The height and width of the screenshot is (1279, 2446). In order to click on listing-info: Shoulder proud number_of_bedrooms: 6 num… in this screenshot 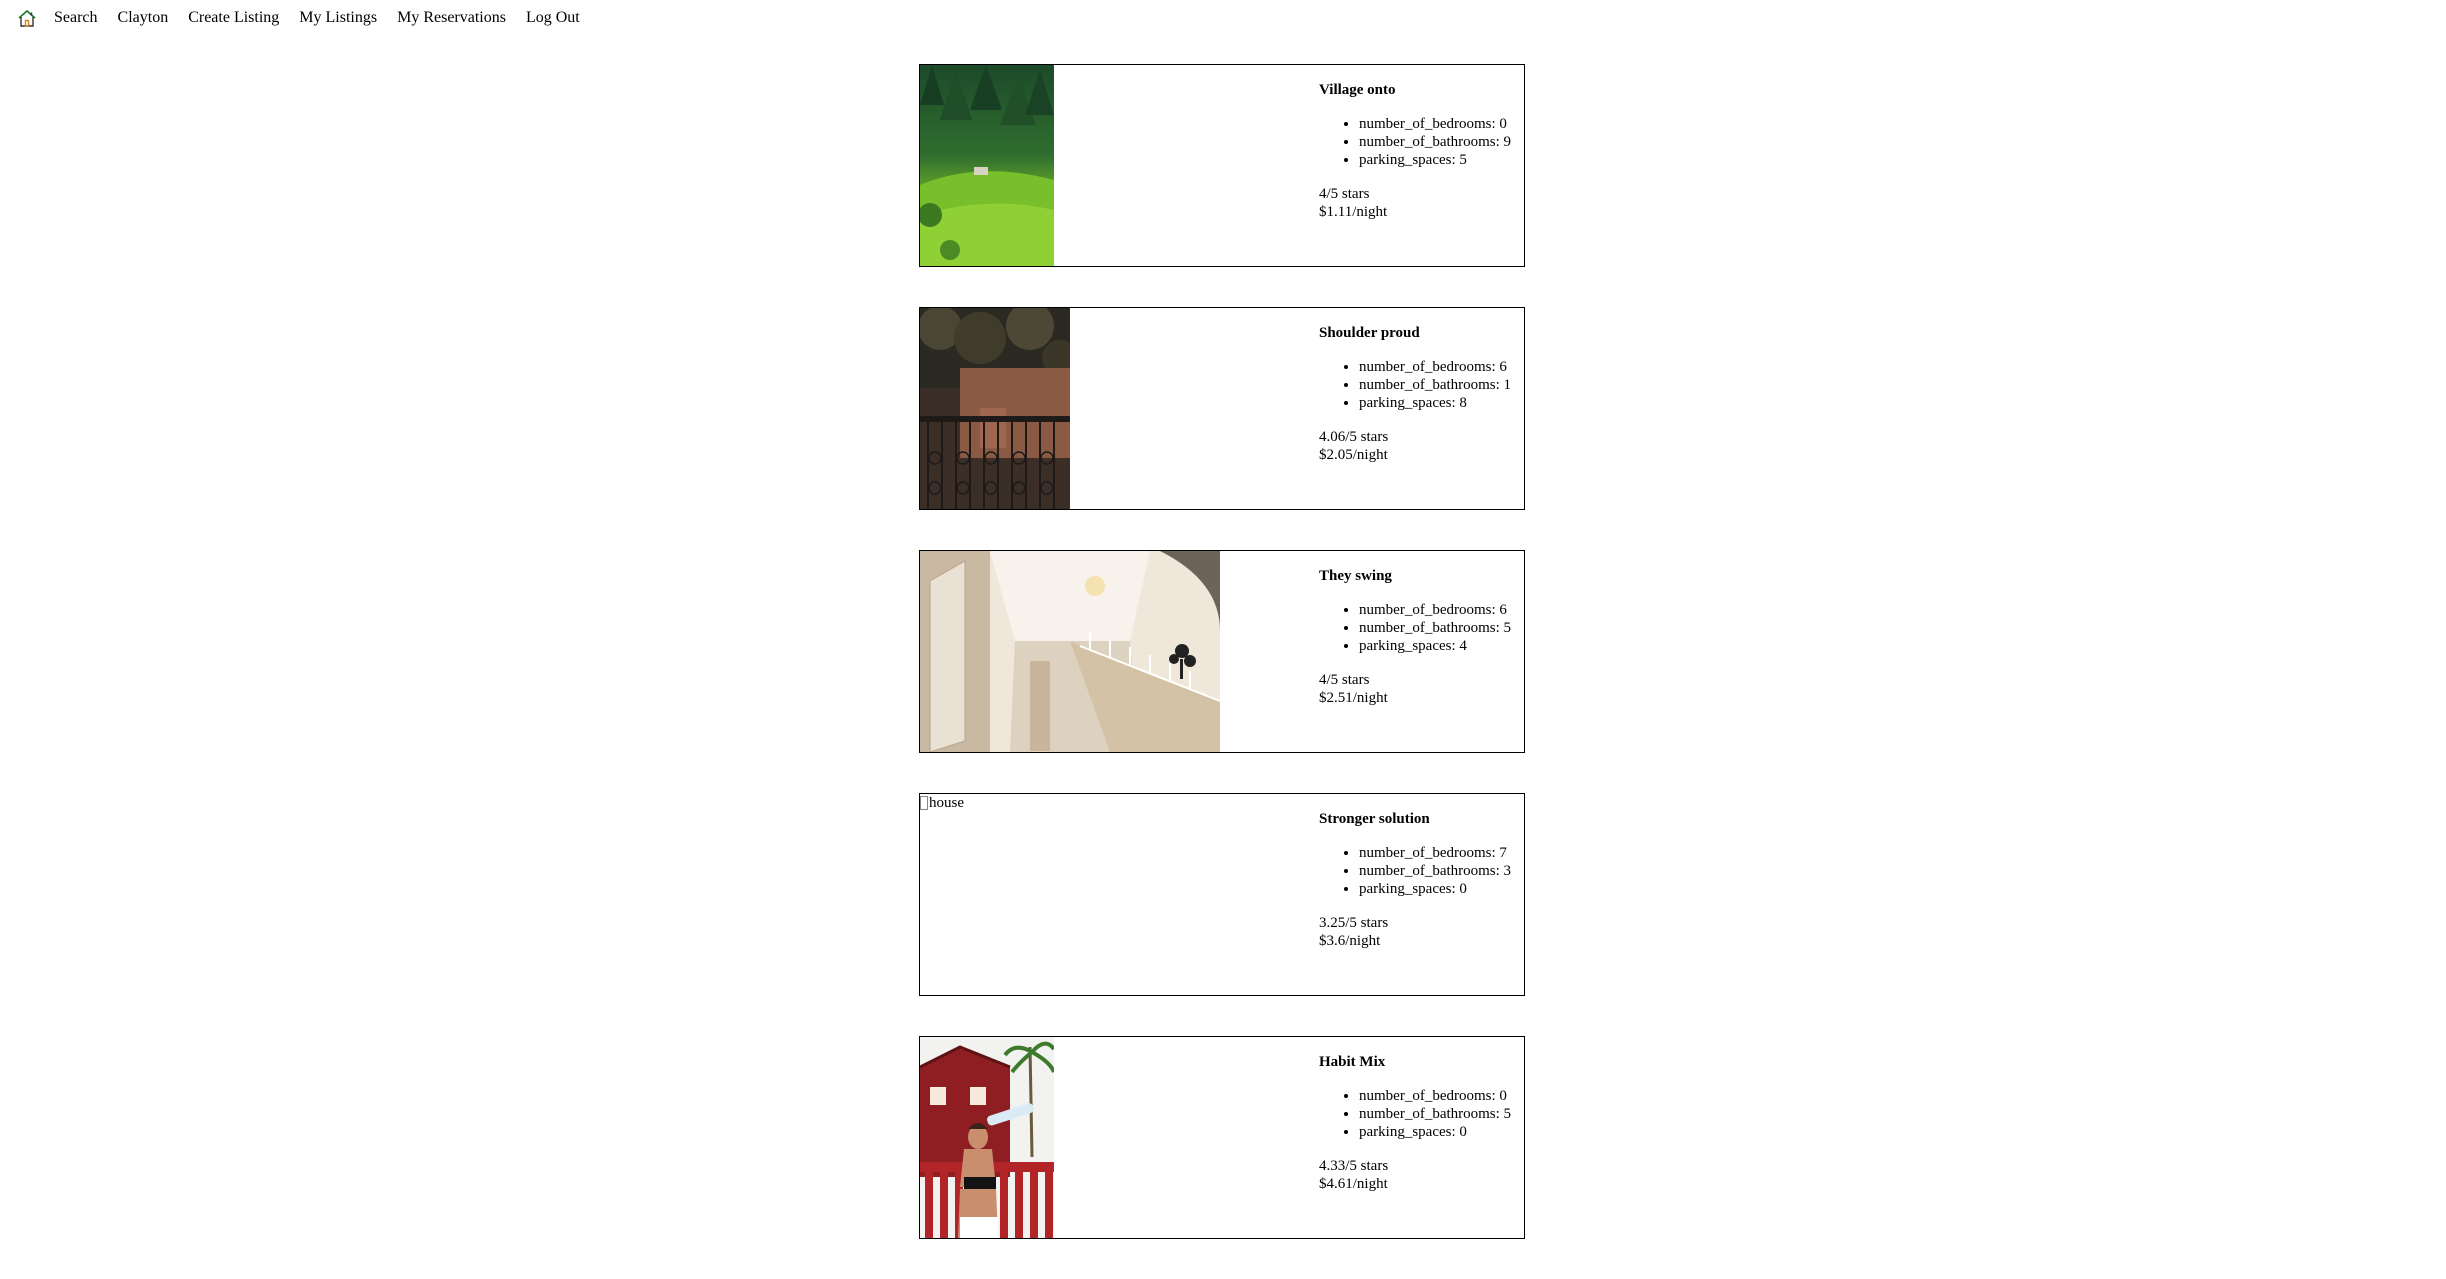, I will do `click(1421, 394)`.